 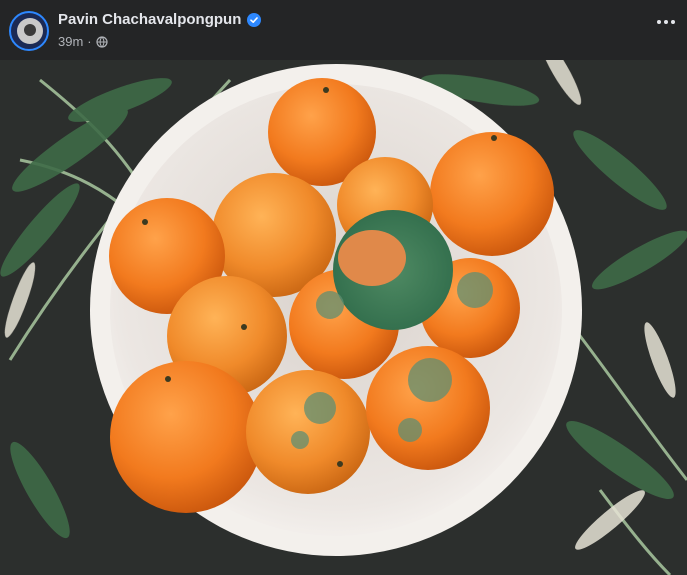 I want to click on author-row: Pavin Chachavalpongpun, so click(x=160, y=19).